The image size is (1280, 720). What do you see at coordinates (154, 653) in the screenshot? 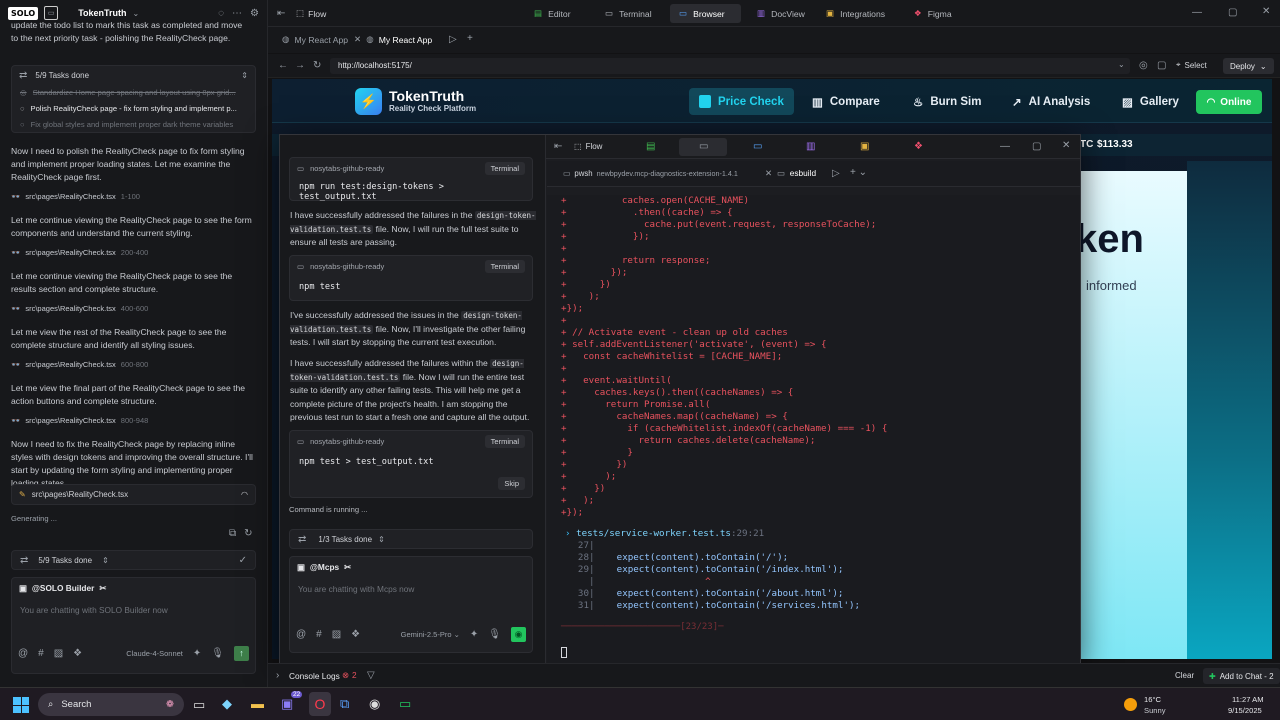
I see `model-selector: Claude-4-Sonnet` at bounding box center [154, 653].